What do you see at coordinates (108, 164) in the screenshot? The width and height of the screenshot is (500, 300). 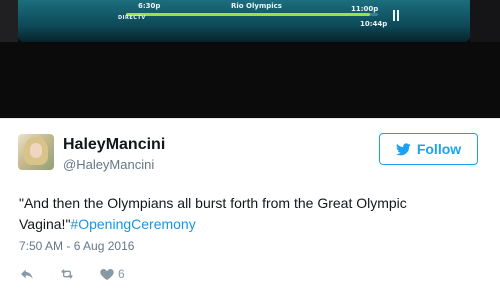 I see `user-handle: @HaleyMancini` at bounding box center [108, 164].